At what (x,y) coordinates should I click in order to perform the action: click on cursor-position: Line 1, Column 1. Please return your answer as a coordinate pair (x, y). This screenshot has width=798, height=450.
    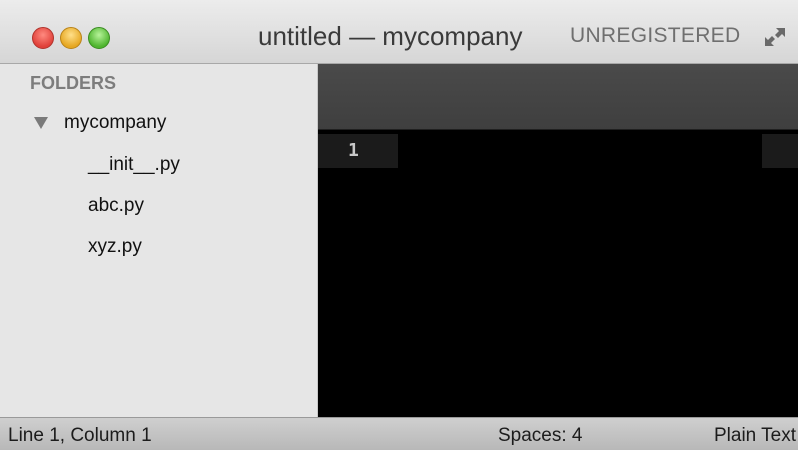
    Looking at the image, I should click on (80, 435).